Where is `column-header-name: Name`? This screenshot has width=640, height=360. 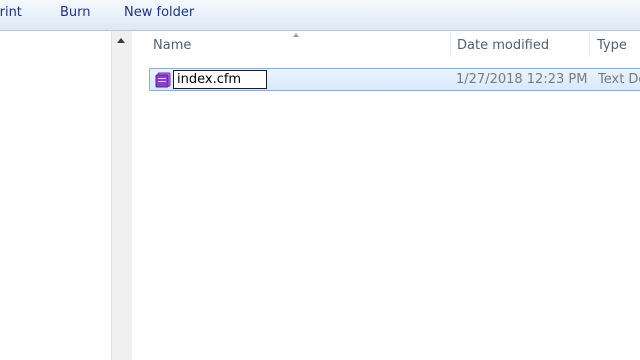 column-header-name: Name is located at coordinates (172, 46).